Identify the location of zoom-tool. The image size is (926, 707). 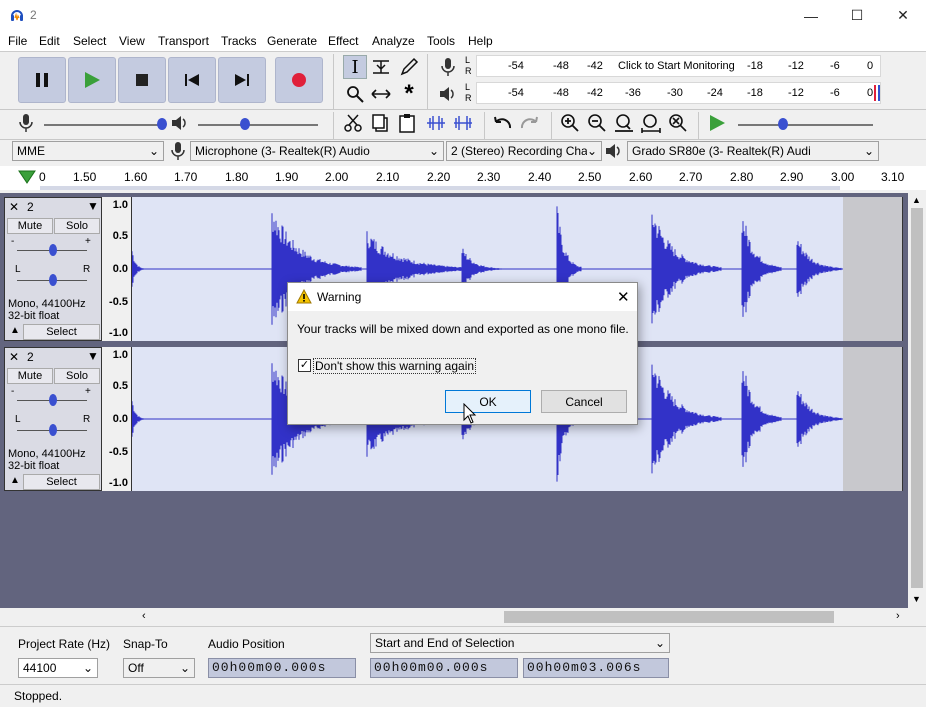
(355, 94).